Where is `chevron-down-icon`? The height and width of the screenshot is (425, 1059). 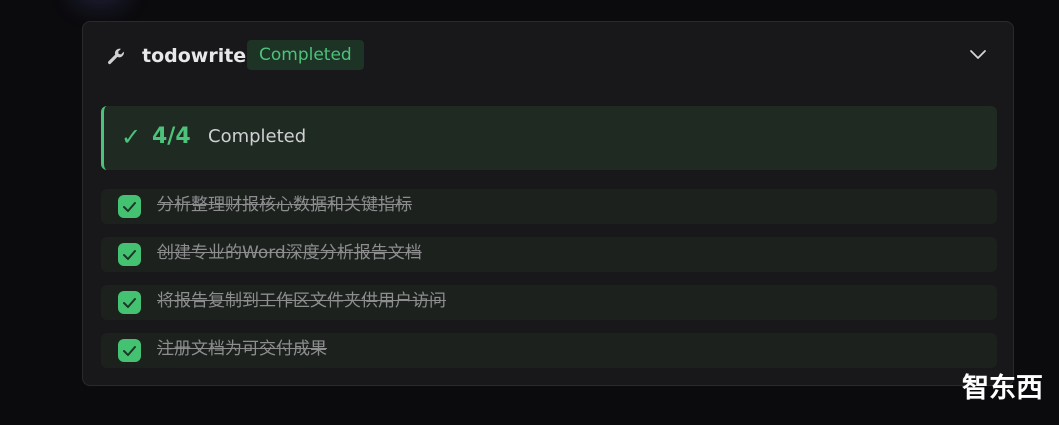
chevron-down-icon is located at coordinates (978, 54).